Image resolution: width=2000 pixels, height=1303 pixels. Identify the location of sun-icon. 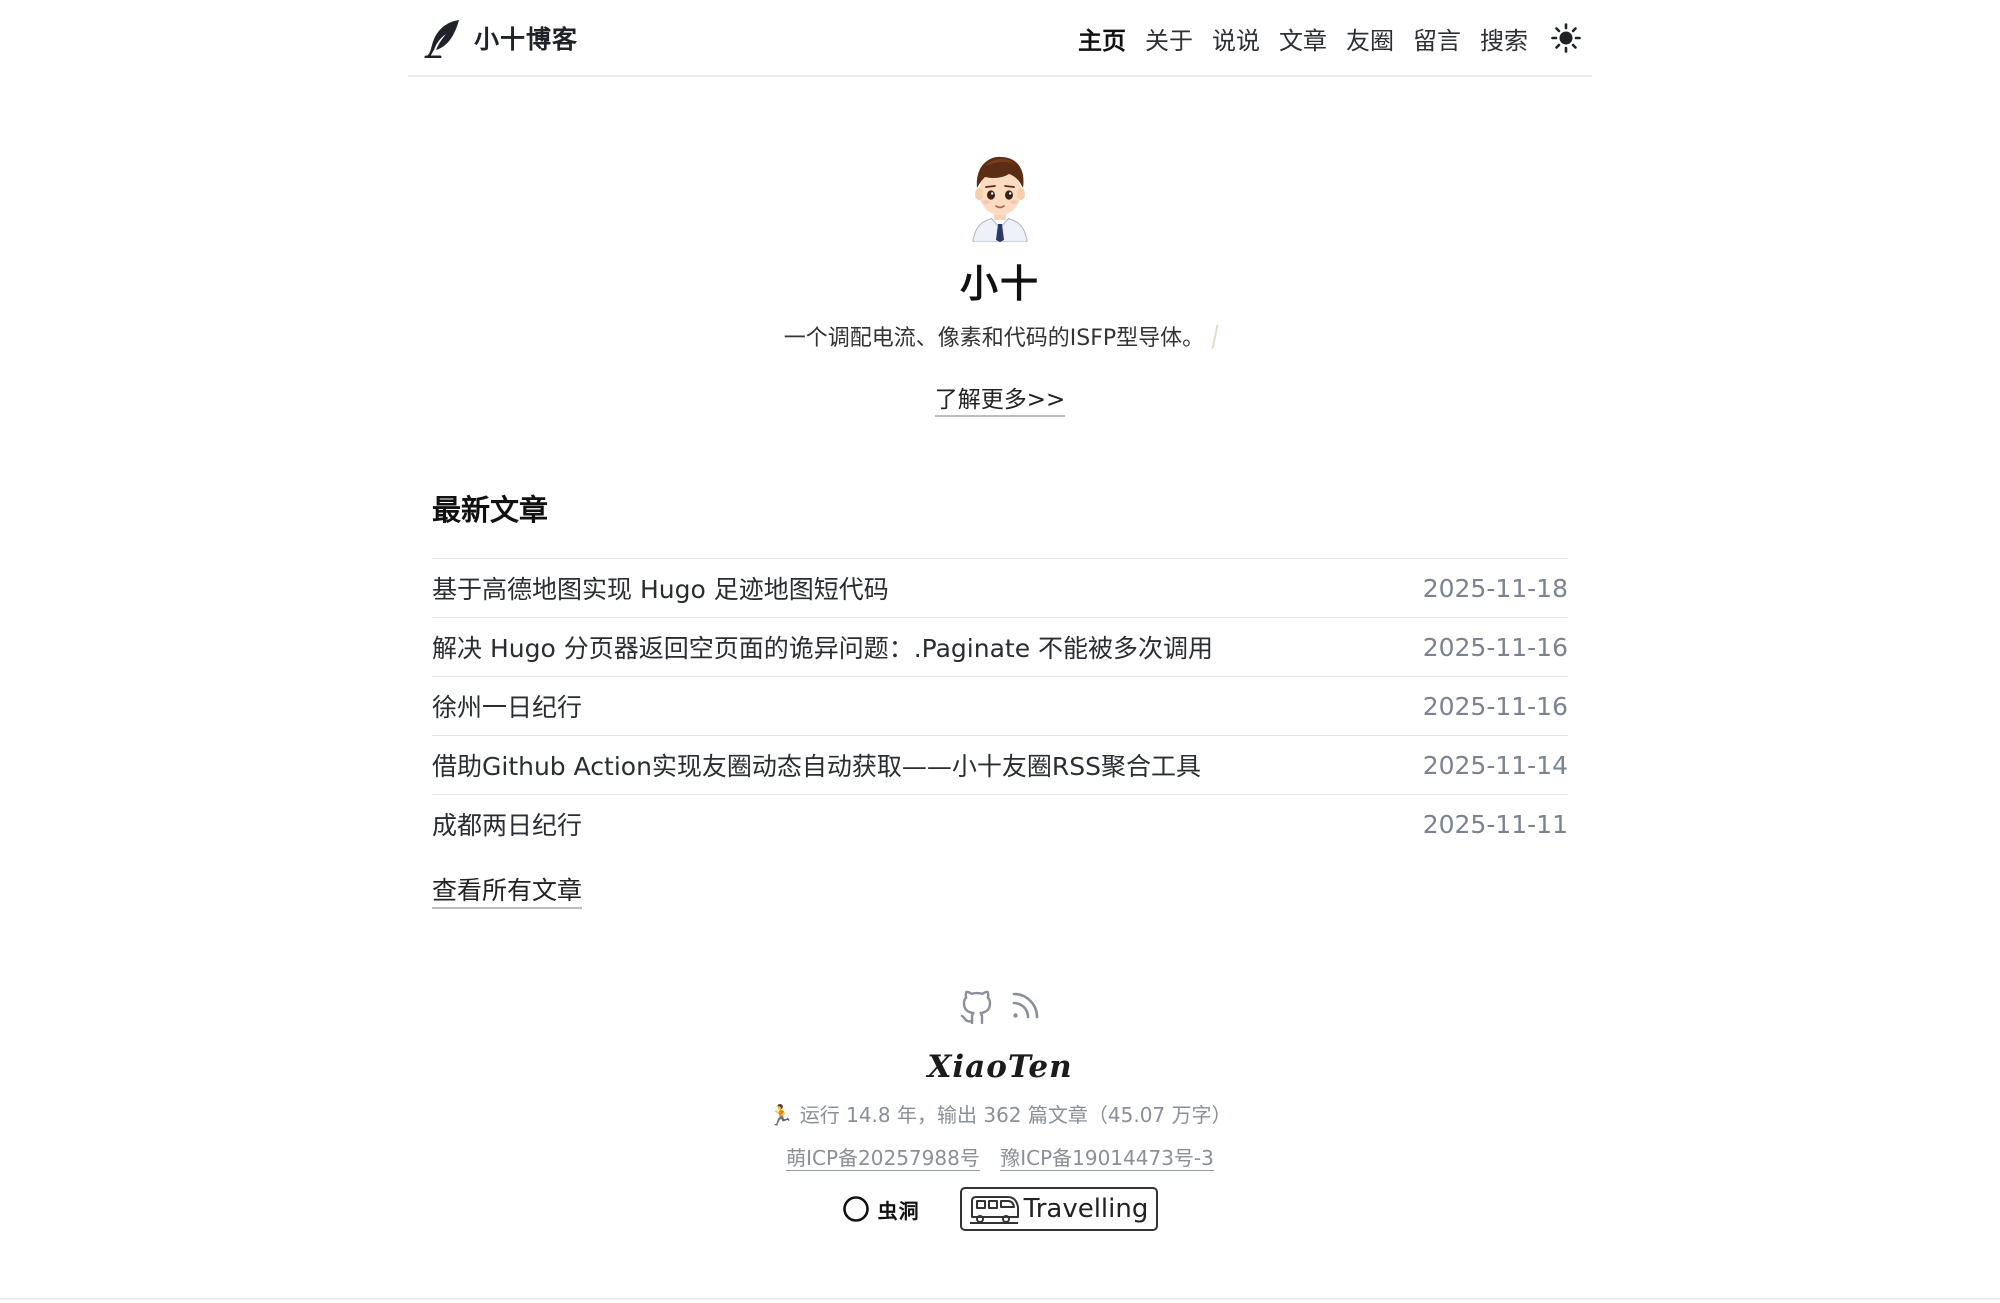
(1566, 38).